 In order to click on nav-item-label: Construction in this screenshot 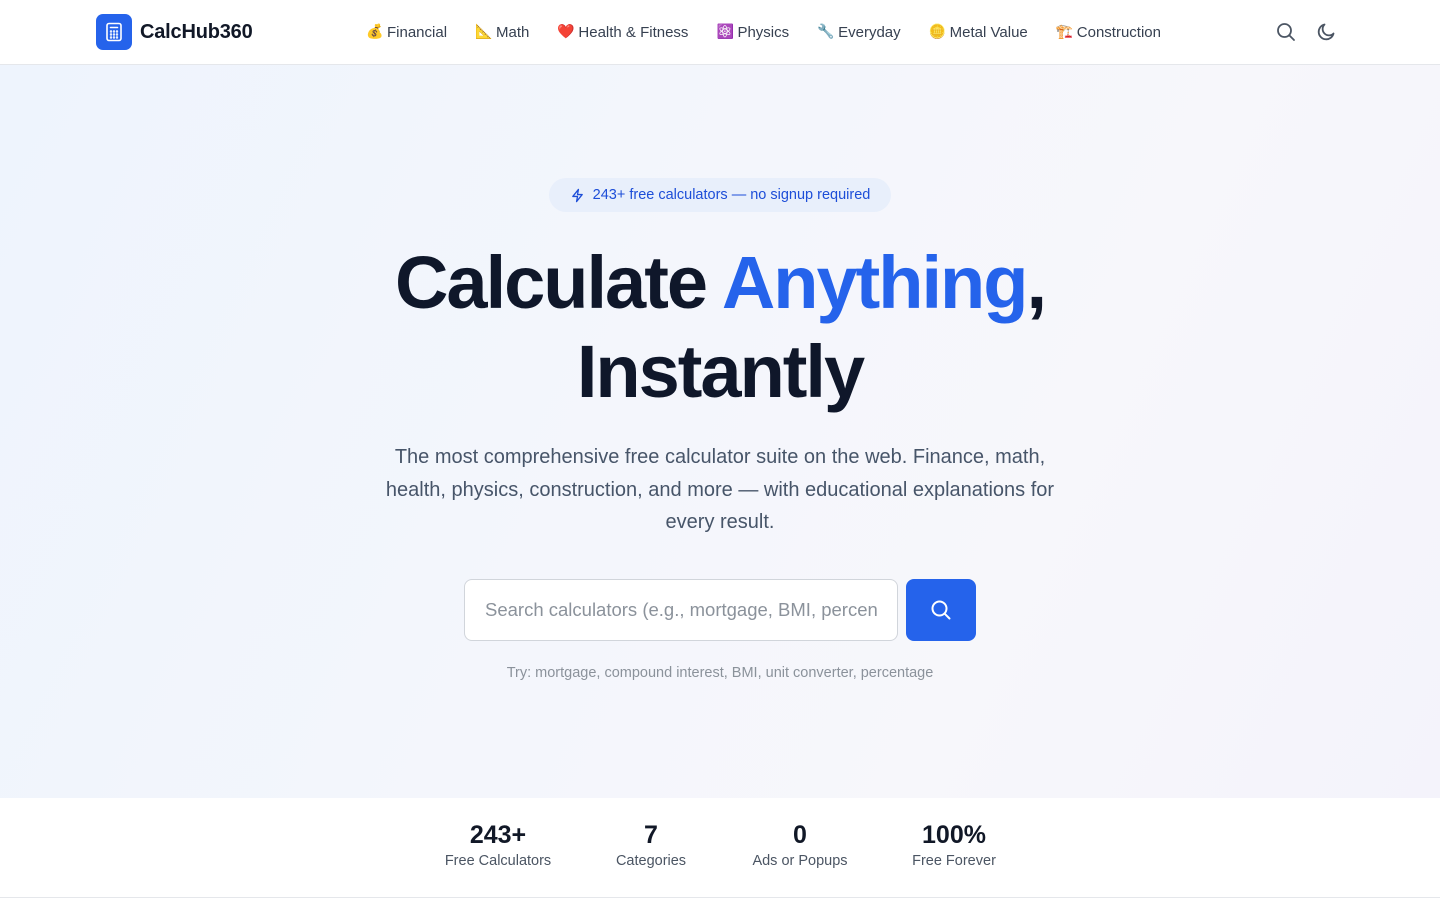, I will do `click(1118, 32)`.